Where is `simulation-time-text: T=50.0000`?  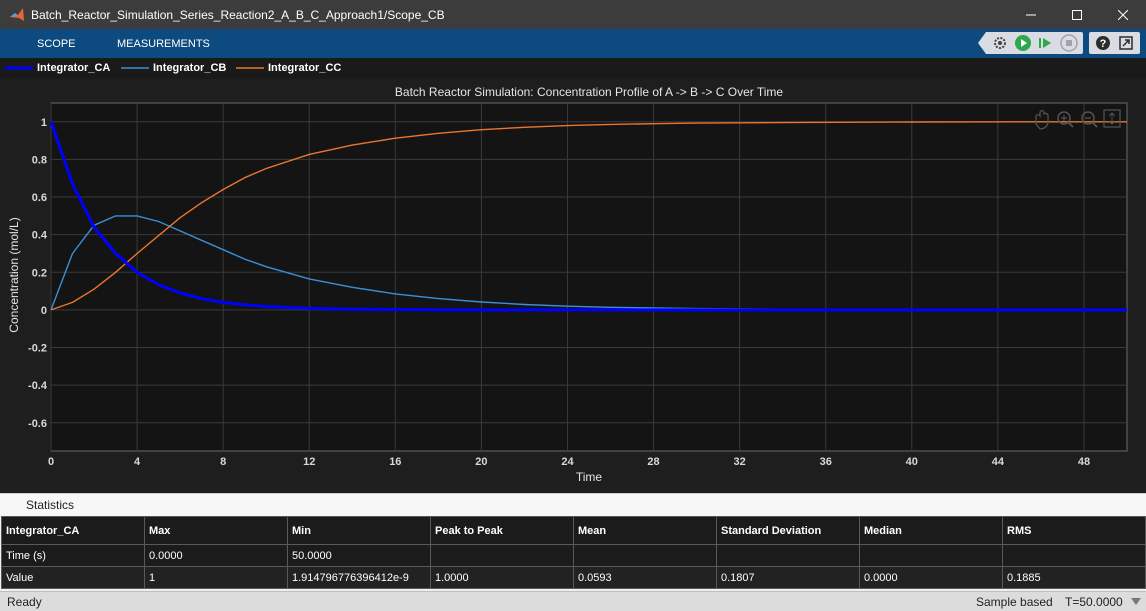 simulation-time-text: T=50.0000 is located at coordinates (1094, 602).